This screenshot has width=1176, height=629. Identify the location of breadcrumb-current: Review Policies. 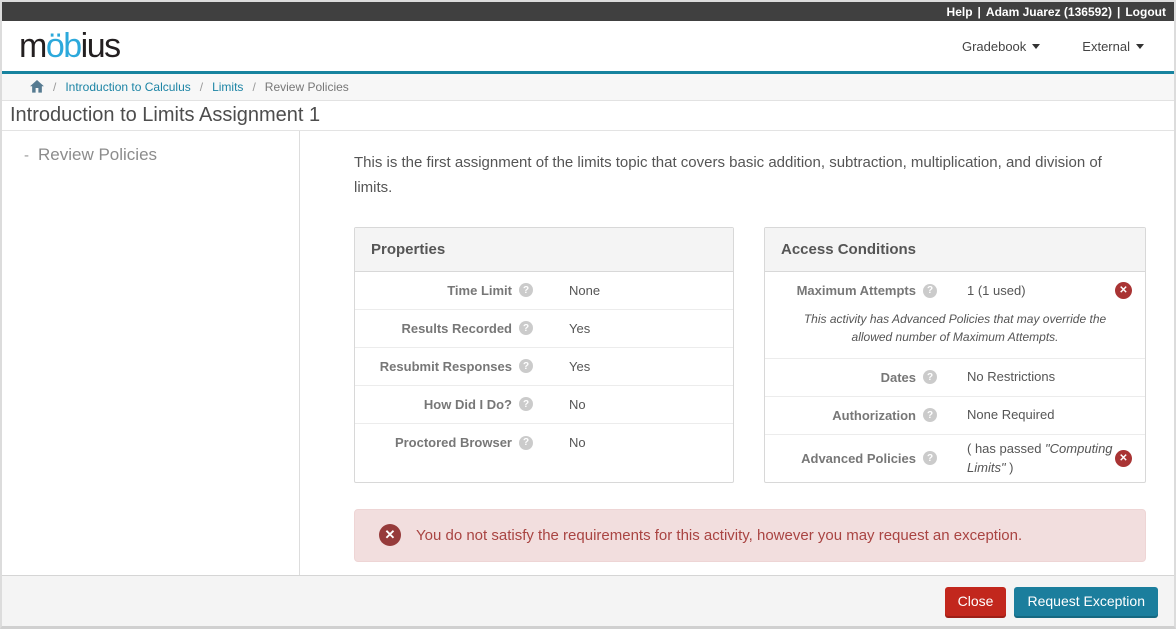
(306, 87).